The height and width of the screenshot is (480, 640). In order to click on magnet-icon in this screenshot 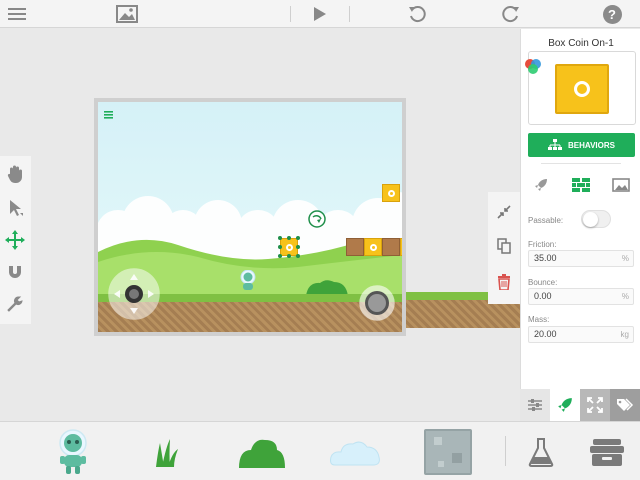, I will do `click(15, 272)`.